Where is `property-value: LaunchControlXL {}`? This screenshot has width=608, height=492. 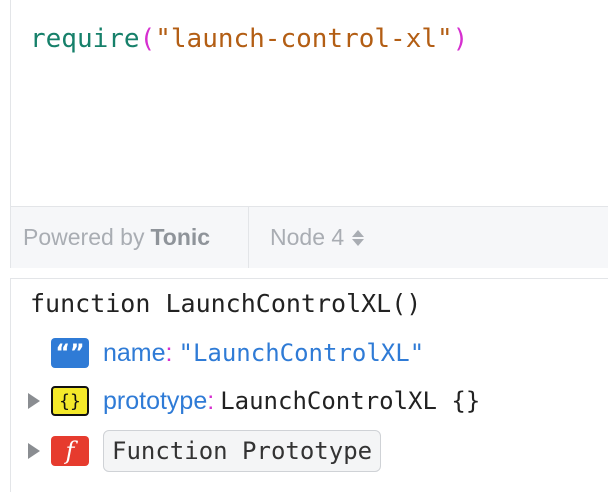
property-value: LaunchControlXL {} is located at coordinates (350, 401).